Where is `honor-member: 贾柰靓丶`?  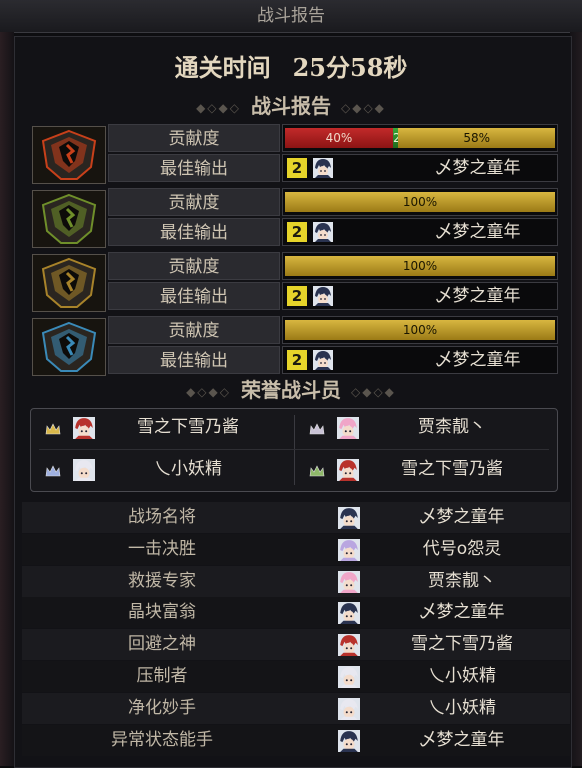 honor-member: 贾柰靓丶 is located at coordinates (423, 427).